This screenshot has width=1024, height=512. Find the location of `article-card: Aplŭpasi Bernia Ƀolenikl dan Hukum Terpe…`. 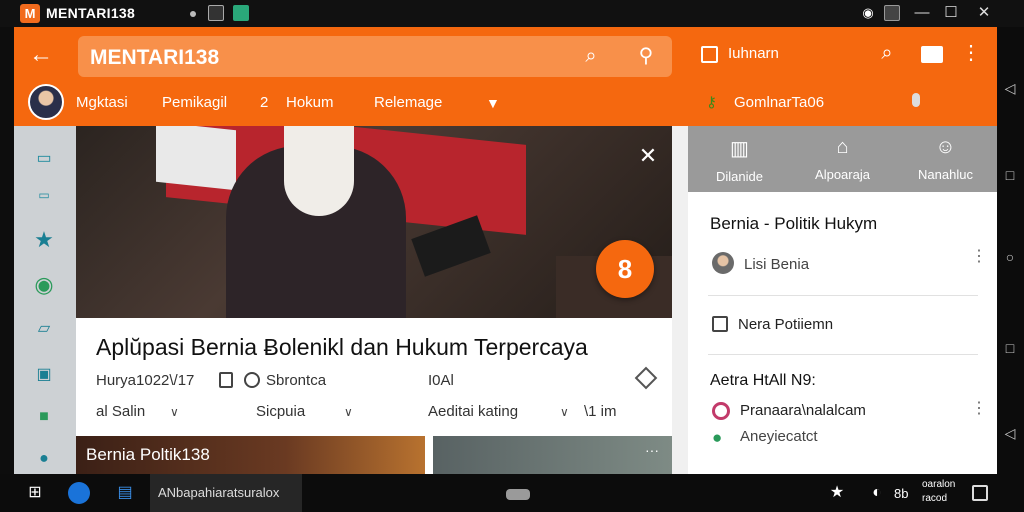

article-card: Aplŭpasi Bernia Ƀolenikl dan Hukum Terpe… is located at coordinates (374, 377).